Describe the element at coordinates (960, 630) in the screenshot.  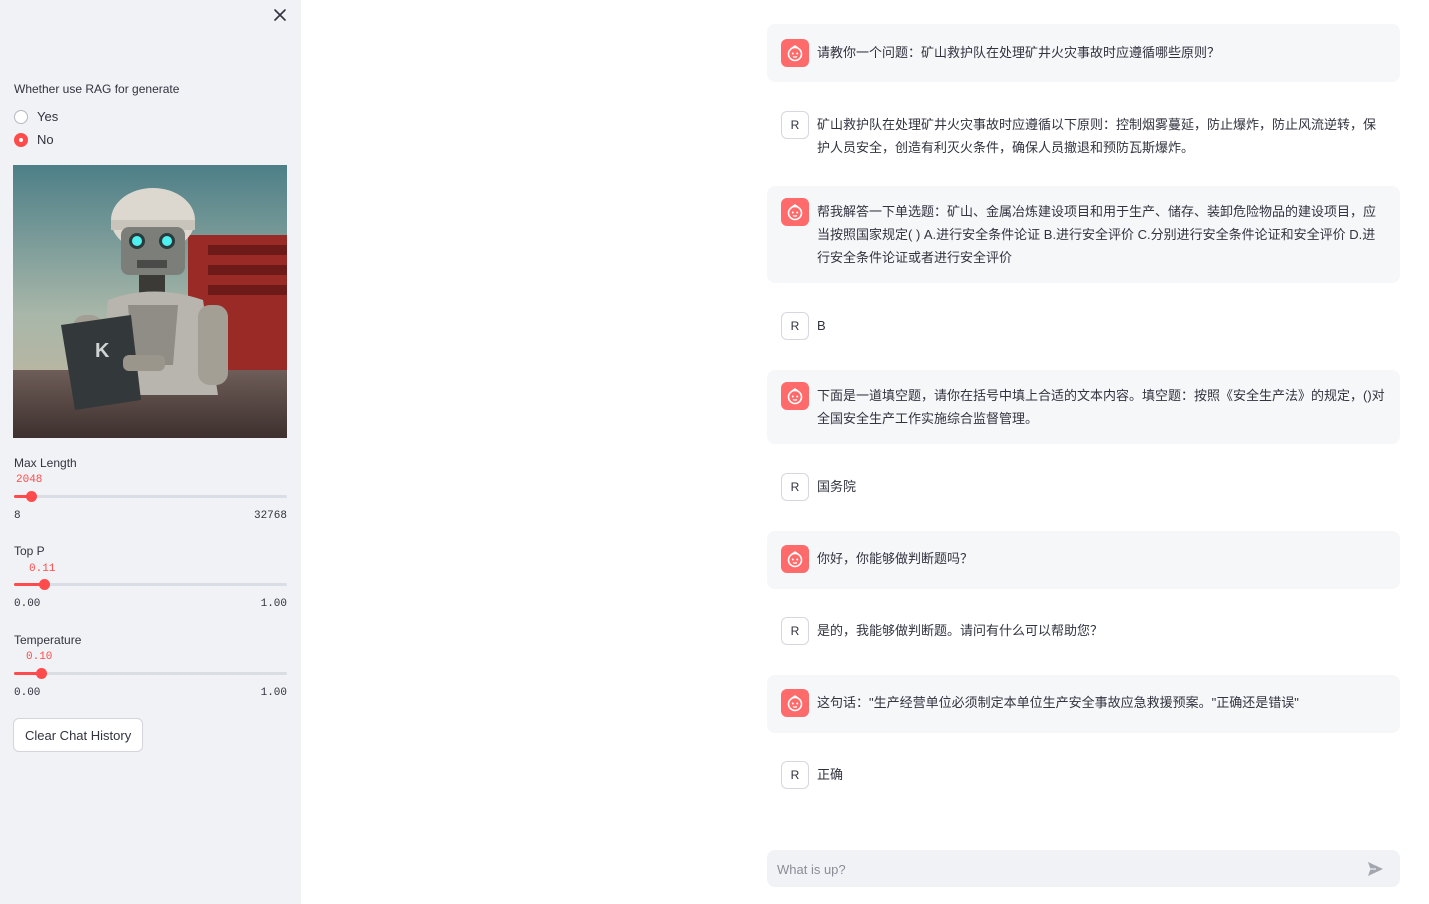
I see `message-text: 是的，我能够做判断题。请问有什么可以帮助您？` at that location.